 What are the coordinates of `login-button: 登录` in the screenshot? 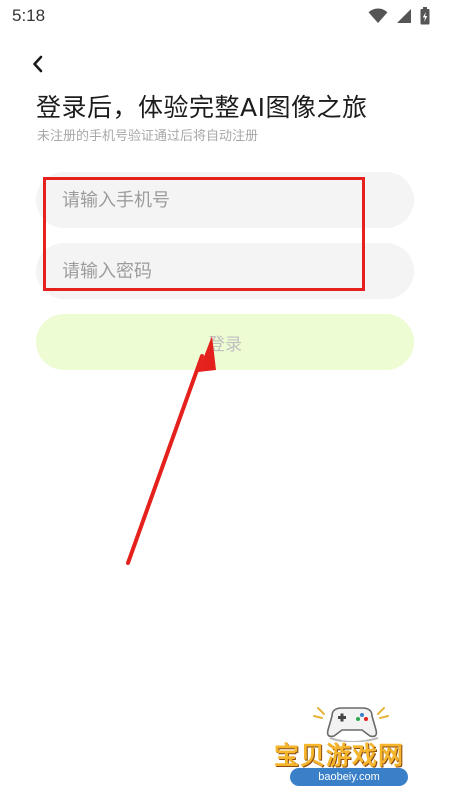 It's located at (225, 342).